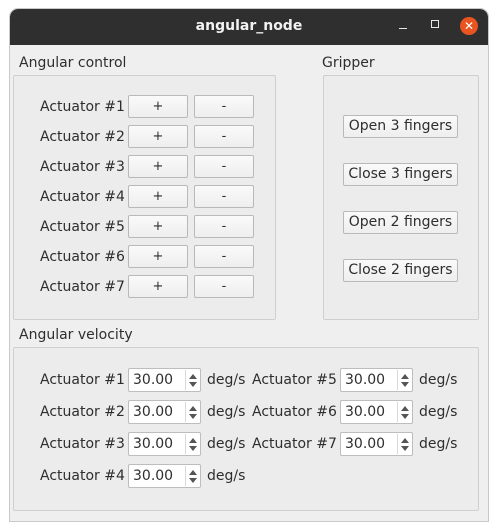 The height and width of the screenshot is (529, 498). Describe the element at coordinates (158, 106) in the screenshot. I see `actuator-1-plus-button: +` at that location.